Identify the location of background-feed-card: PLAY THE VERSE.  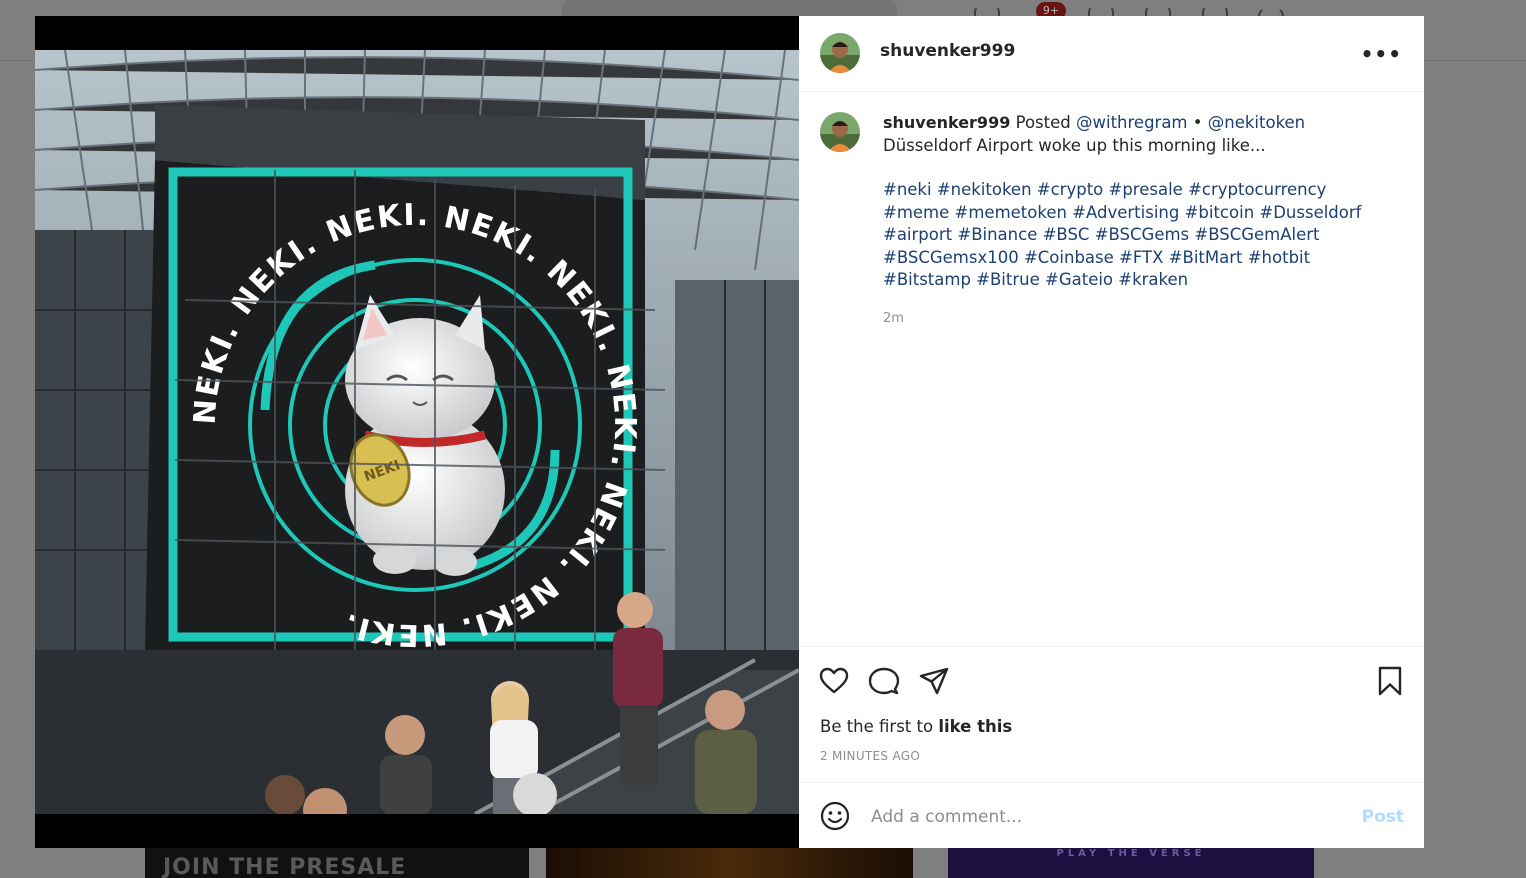
(1131, 863).